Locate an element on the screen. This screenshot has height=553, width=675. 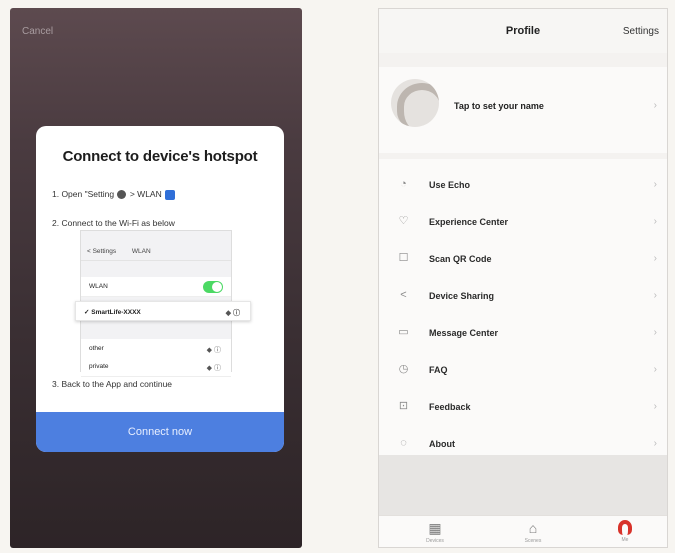
tab-label: Scenes is located at coordinates (533, 541).